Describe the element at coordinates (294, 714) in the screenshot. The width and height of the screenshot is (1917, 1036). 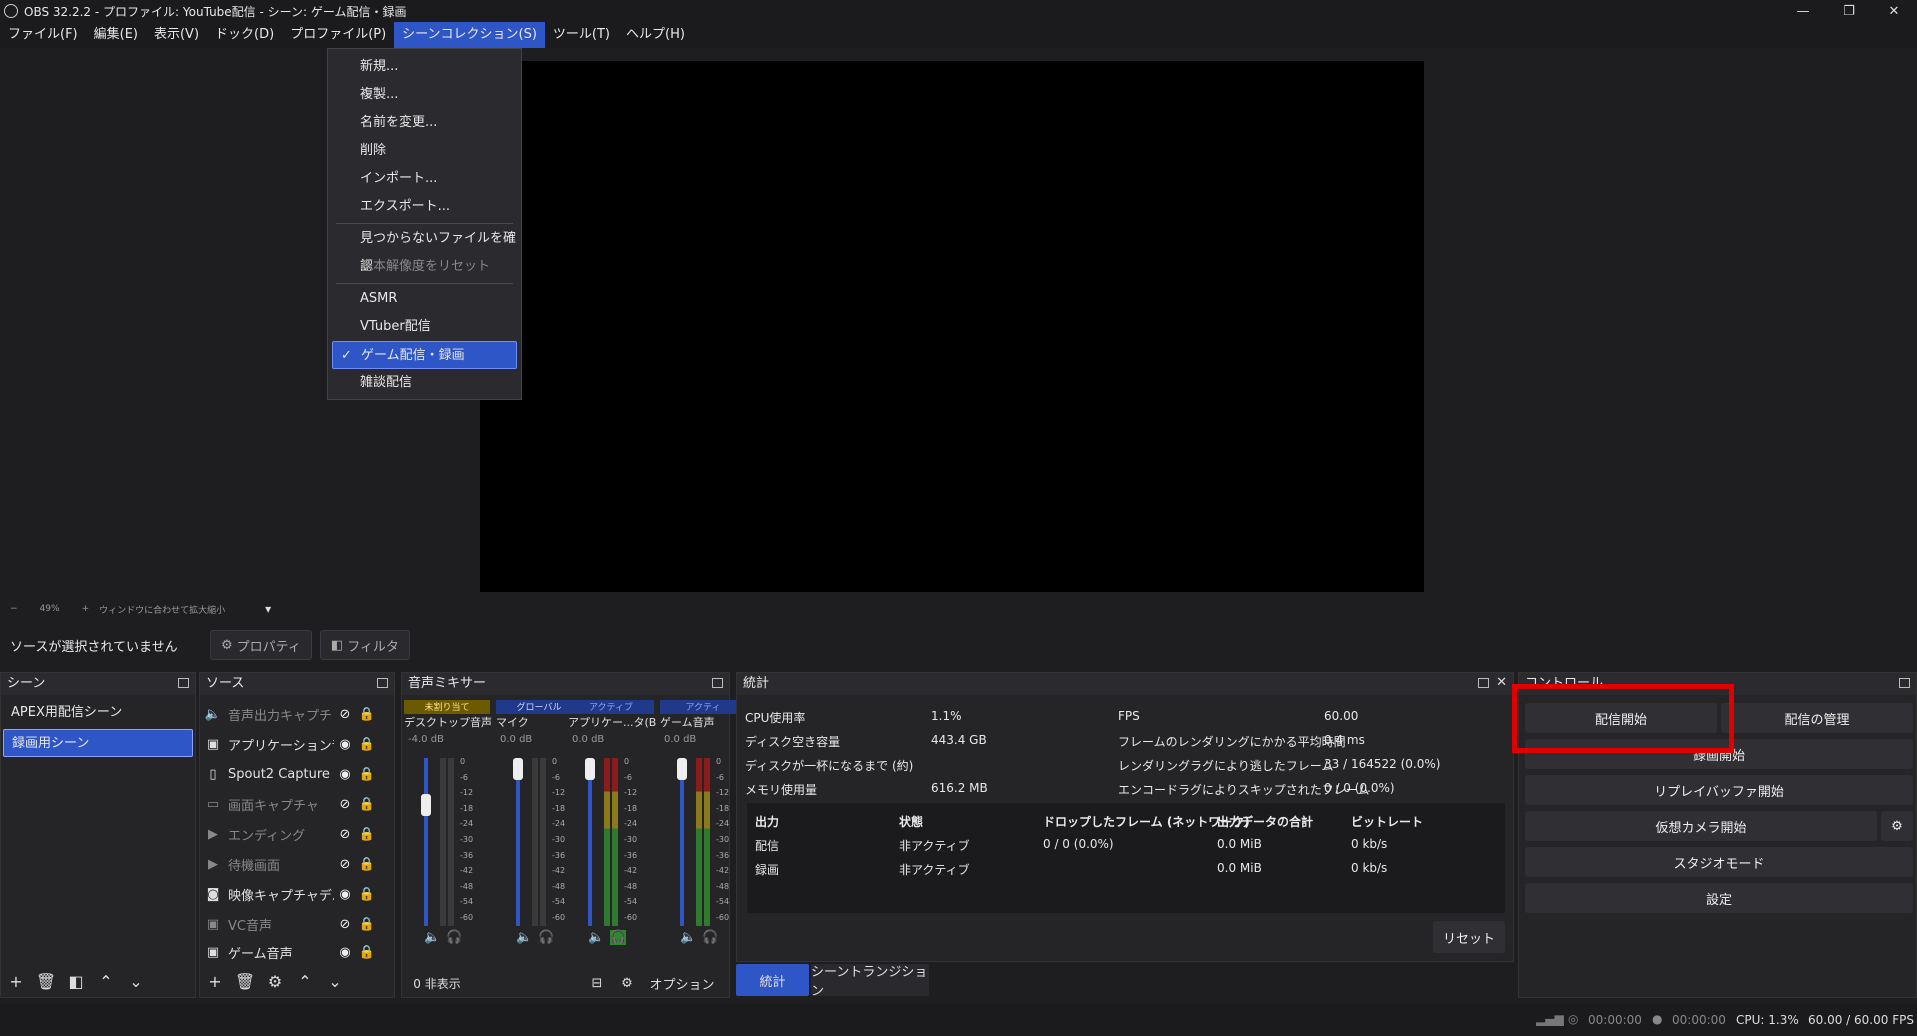
I see `source-item: 🔈 音声出力キャプチ ⊘ 🔒` at that location.